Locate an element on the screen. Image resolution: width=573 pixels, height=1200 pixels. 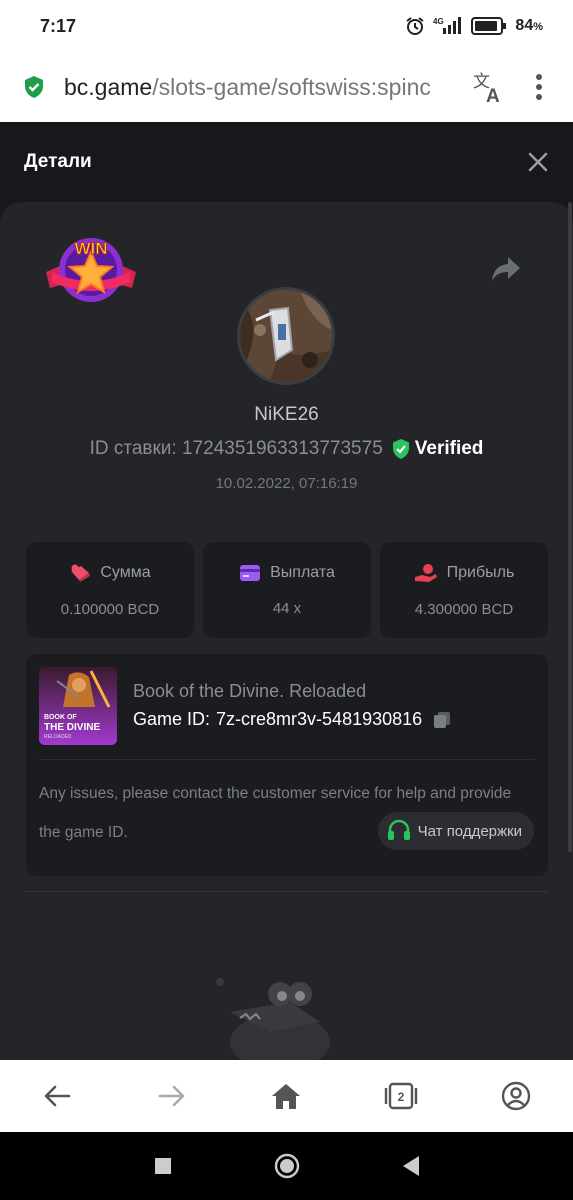
stat-profit: Прибыль 4.300000 BCD is located at coordinates (464, 590).